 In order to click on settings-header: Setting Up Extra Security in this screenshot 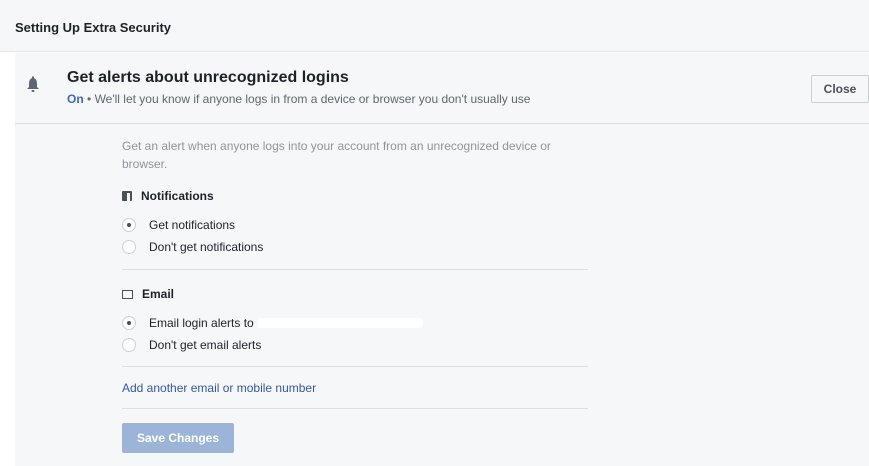, I will do `click(434, 26)`.